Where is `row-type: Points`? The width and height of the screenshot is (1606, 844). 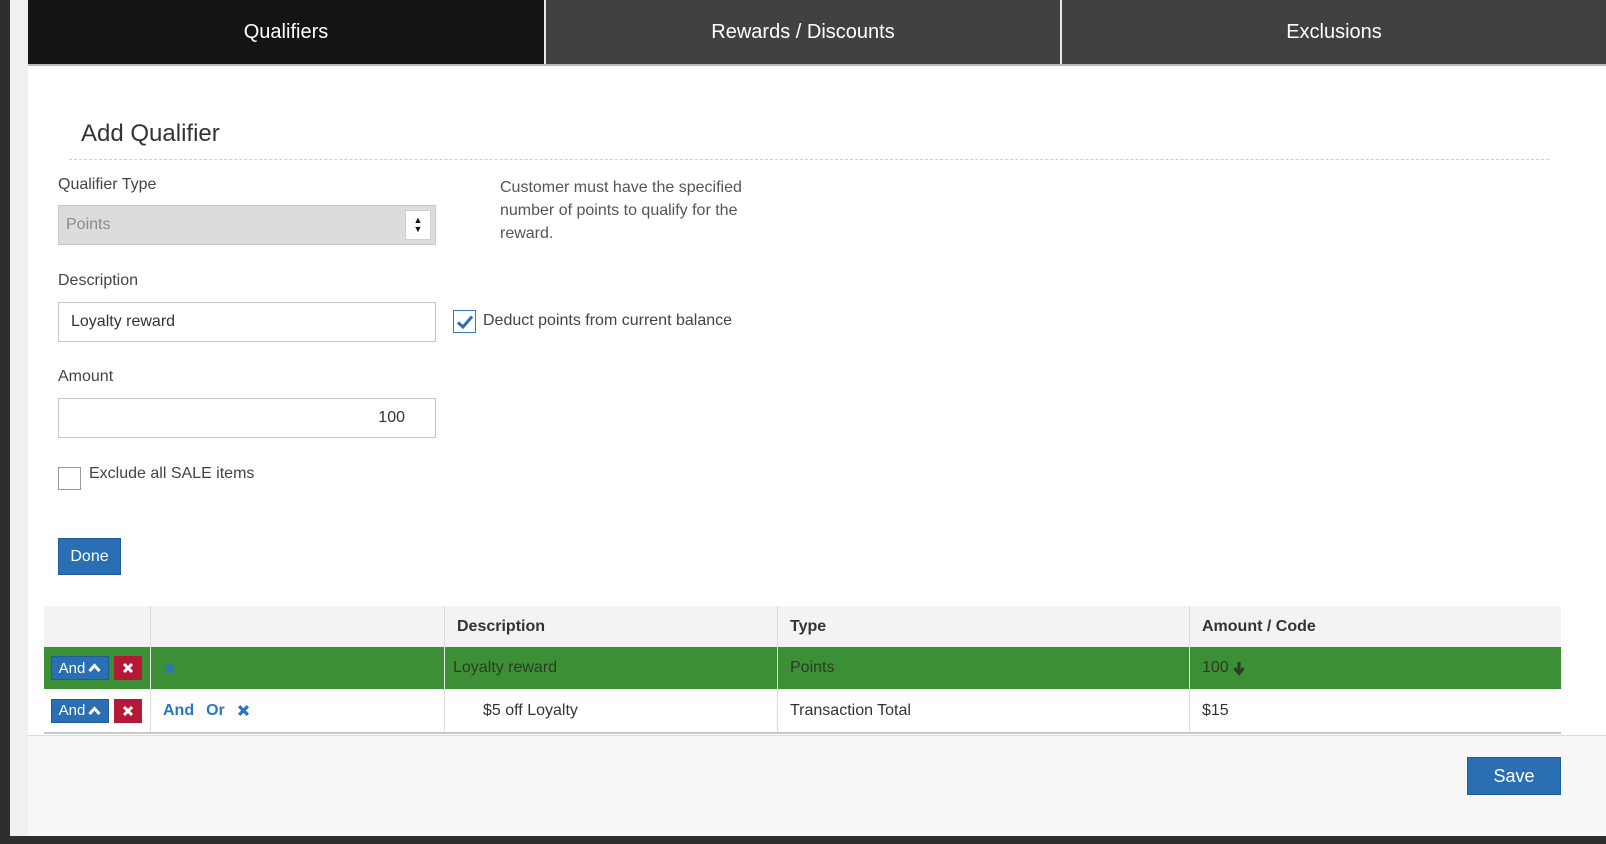 row-type: Points is located at coordinates (983, 668).